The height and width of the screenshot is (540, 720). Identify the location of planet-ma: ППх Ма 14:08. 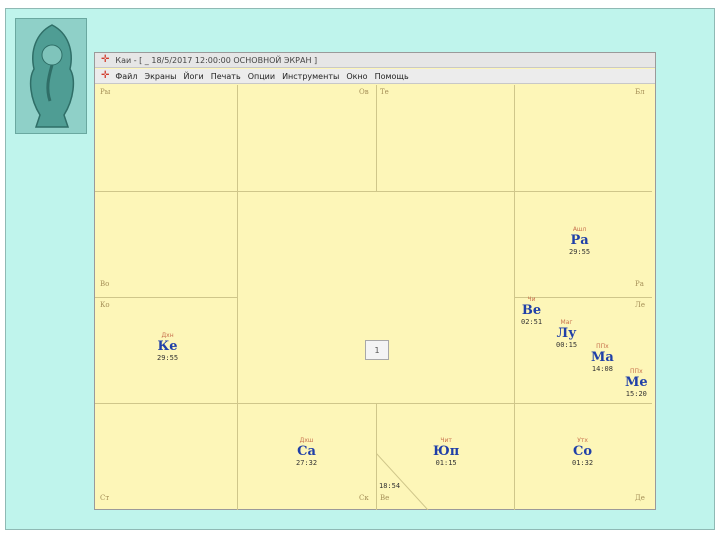
(602, 358).